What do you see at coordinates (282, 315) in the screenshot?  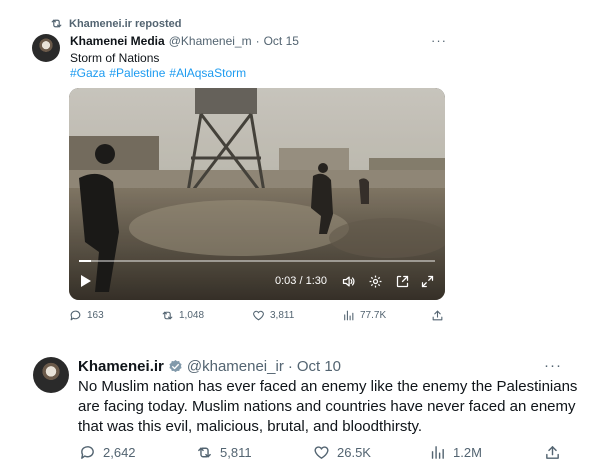 I see `like-count: 3,811` at bounding box center [282, 315].